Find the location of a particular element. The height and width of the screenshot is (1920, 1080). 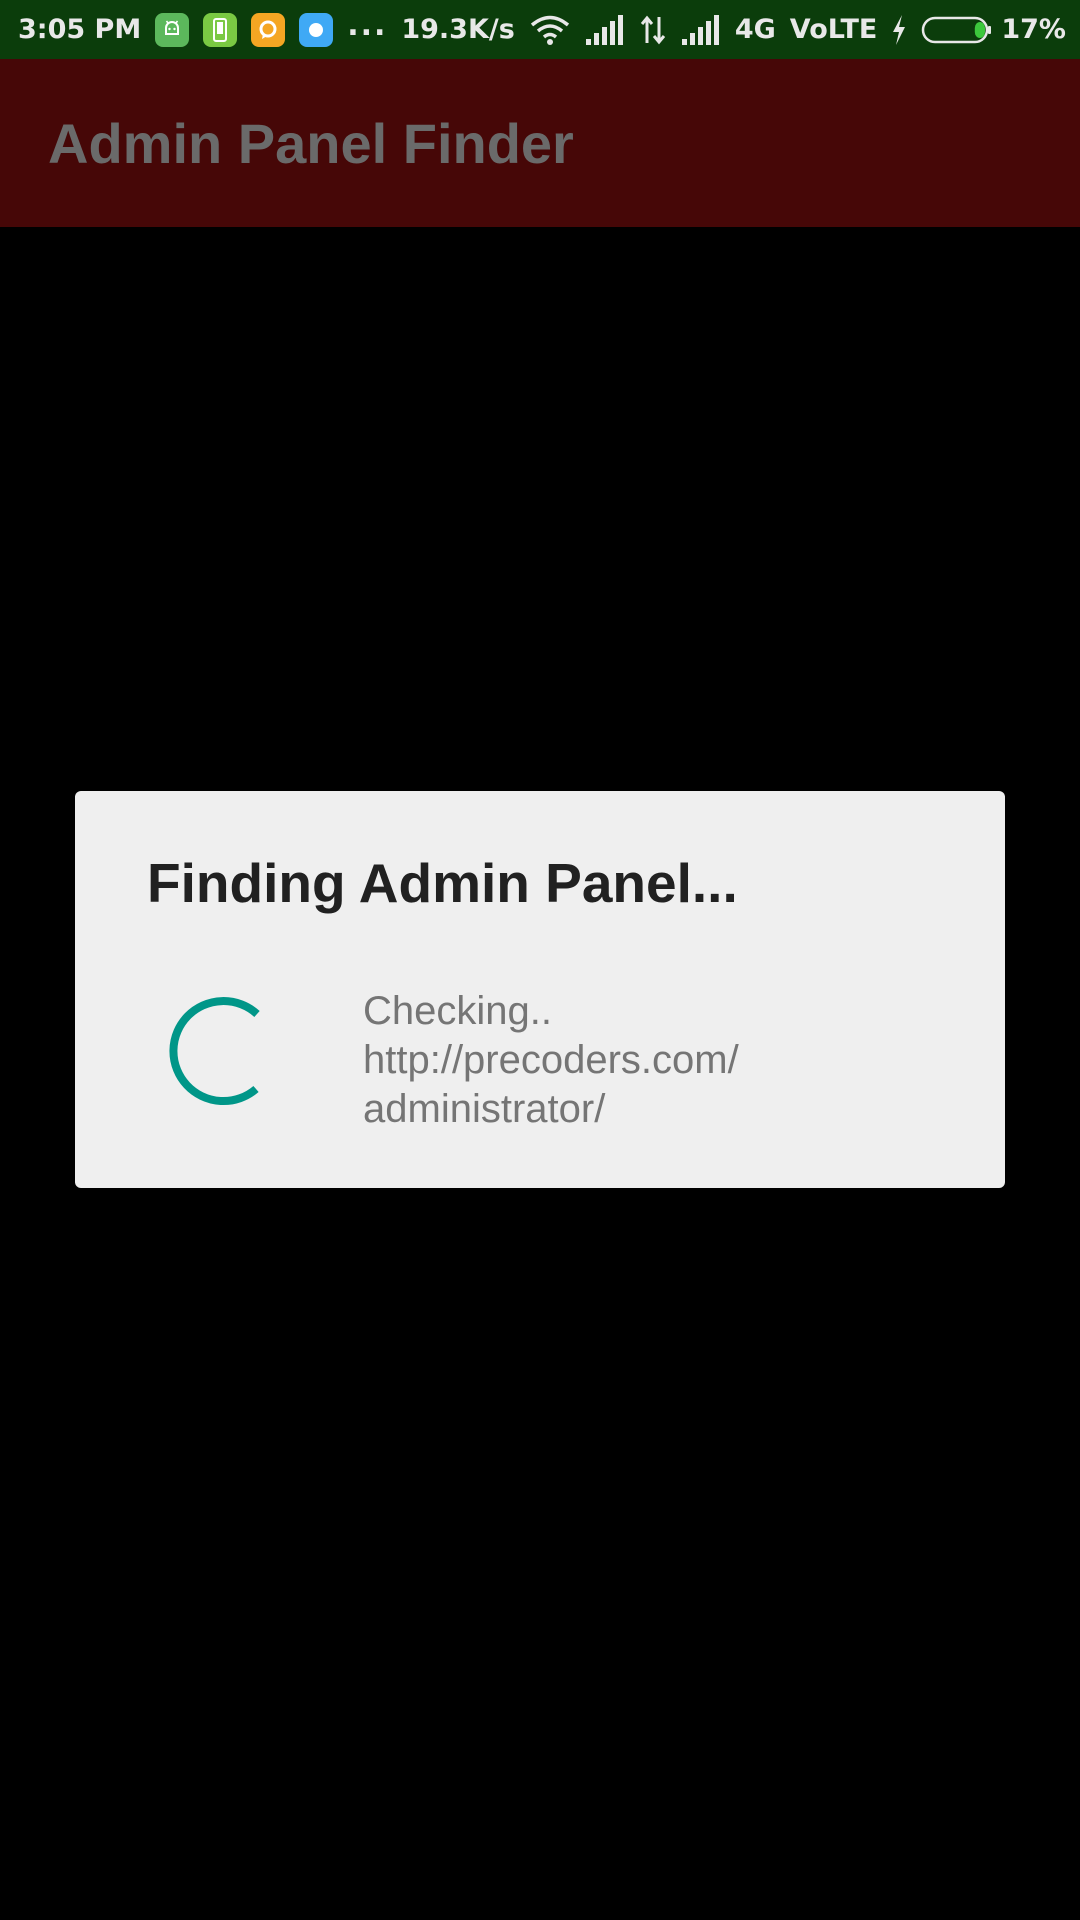

volte-indicator: VoLTE is located at coordinates (833, 29).